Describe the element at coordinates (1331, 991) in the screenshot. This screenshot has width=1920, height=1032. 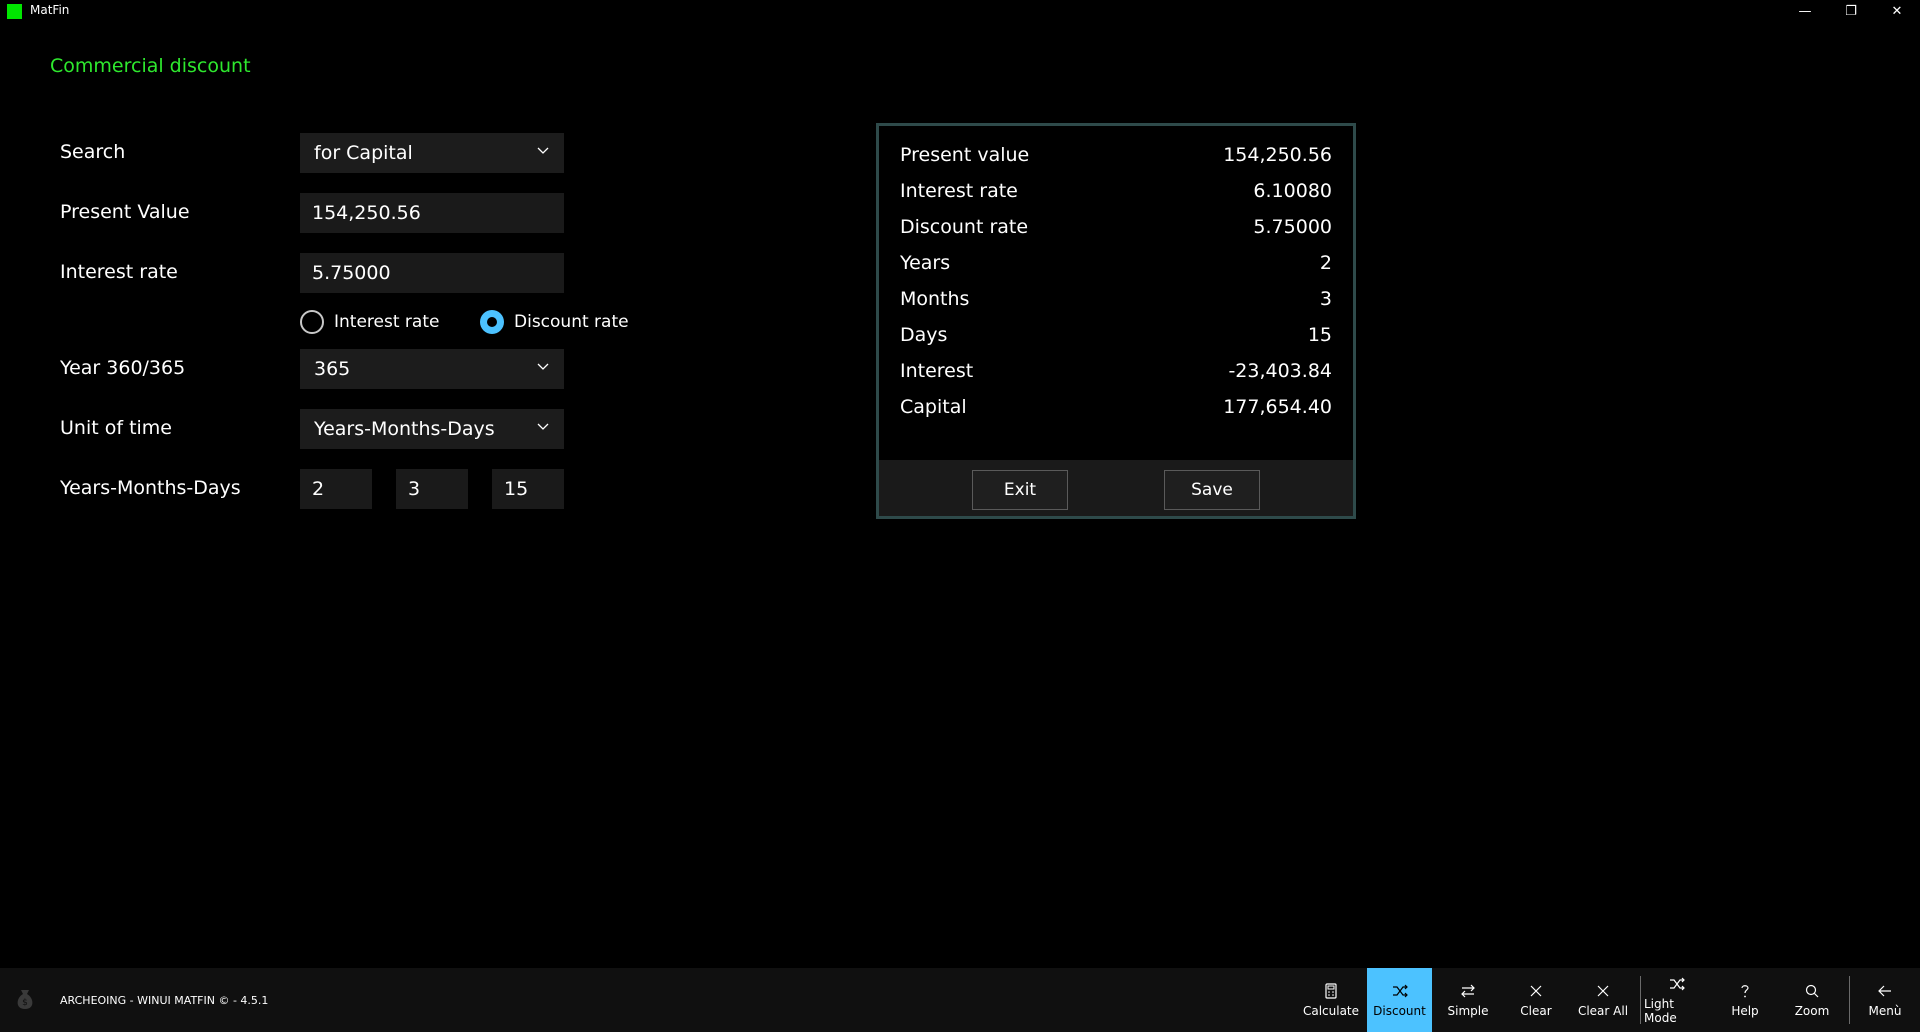
I see `calculator-icon` at that location.